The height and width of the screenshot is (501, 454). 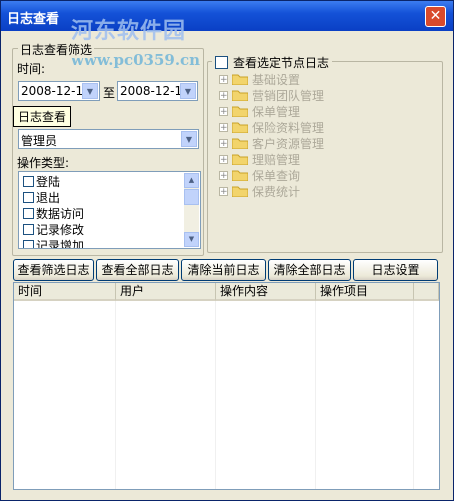 What do you see at coordinates (259, 111) in the screenshot?
I see `tree-node: + 保单管理` at bounding box center [259, 111].